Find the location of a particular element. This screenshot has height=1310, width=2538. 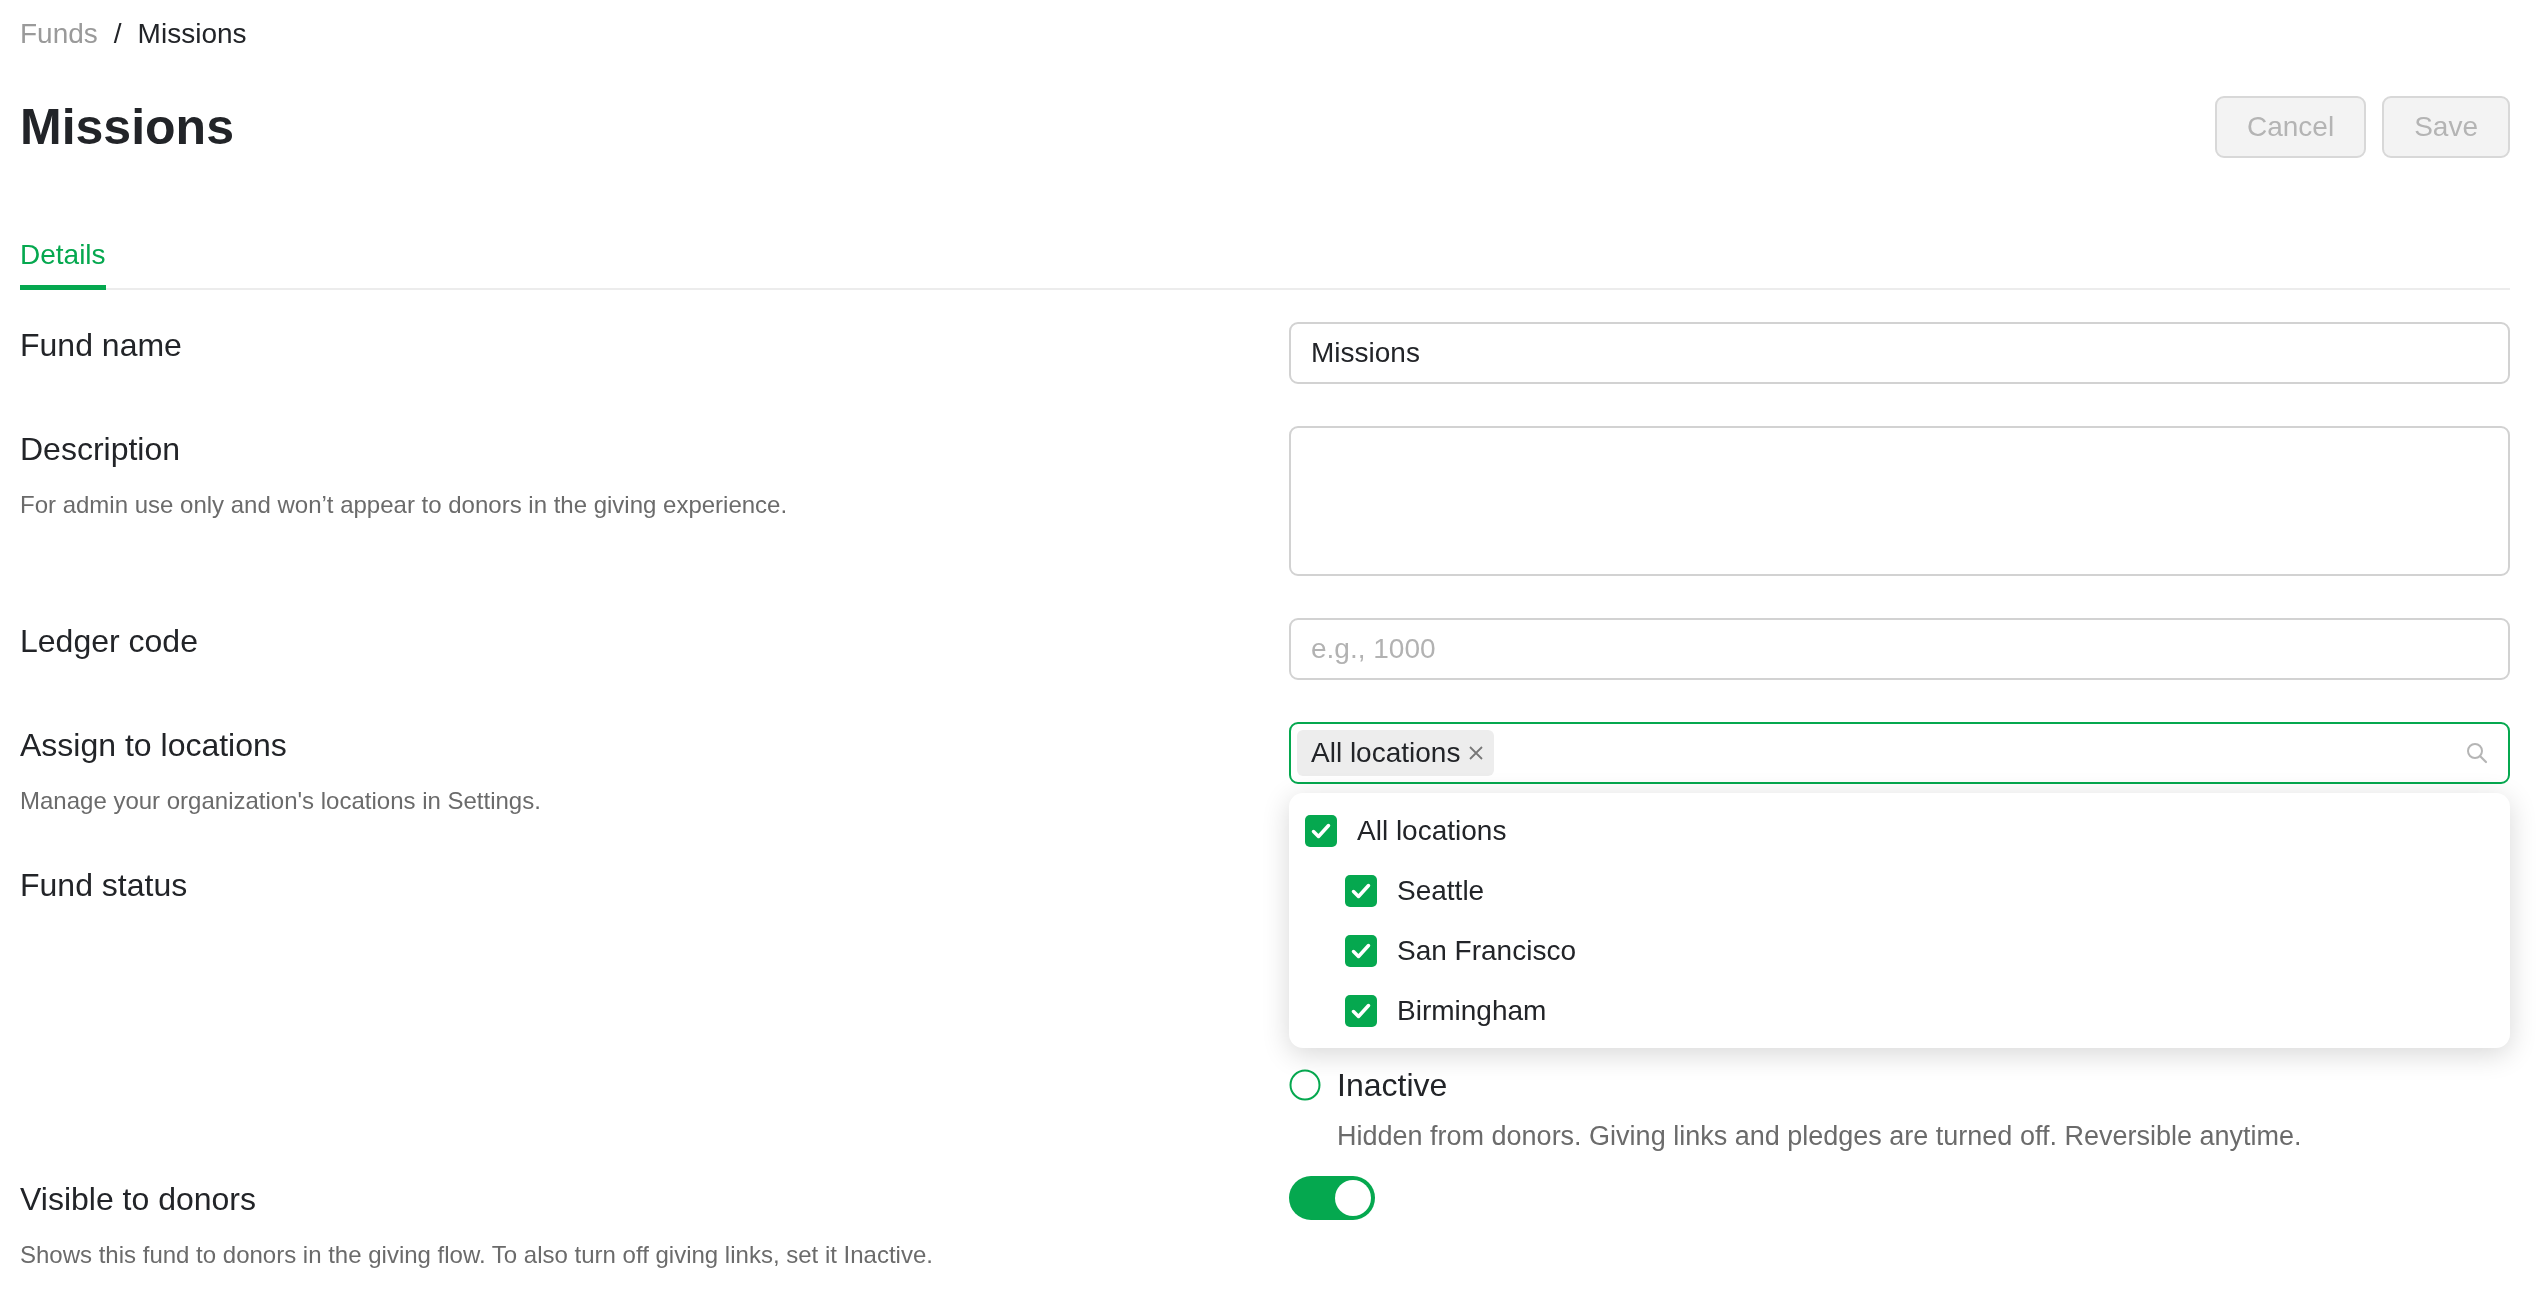

location-option: San Francisco is located at coordinates (1899, 951).